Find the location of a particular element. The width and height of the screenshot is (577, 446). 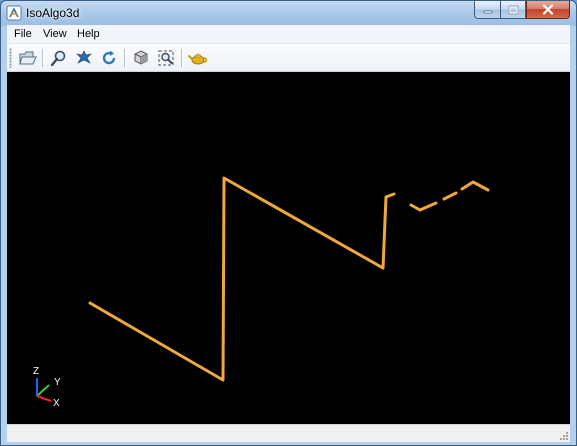

caption-buttons is located at coordinates (522, 10).